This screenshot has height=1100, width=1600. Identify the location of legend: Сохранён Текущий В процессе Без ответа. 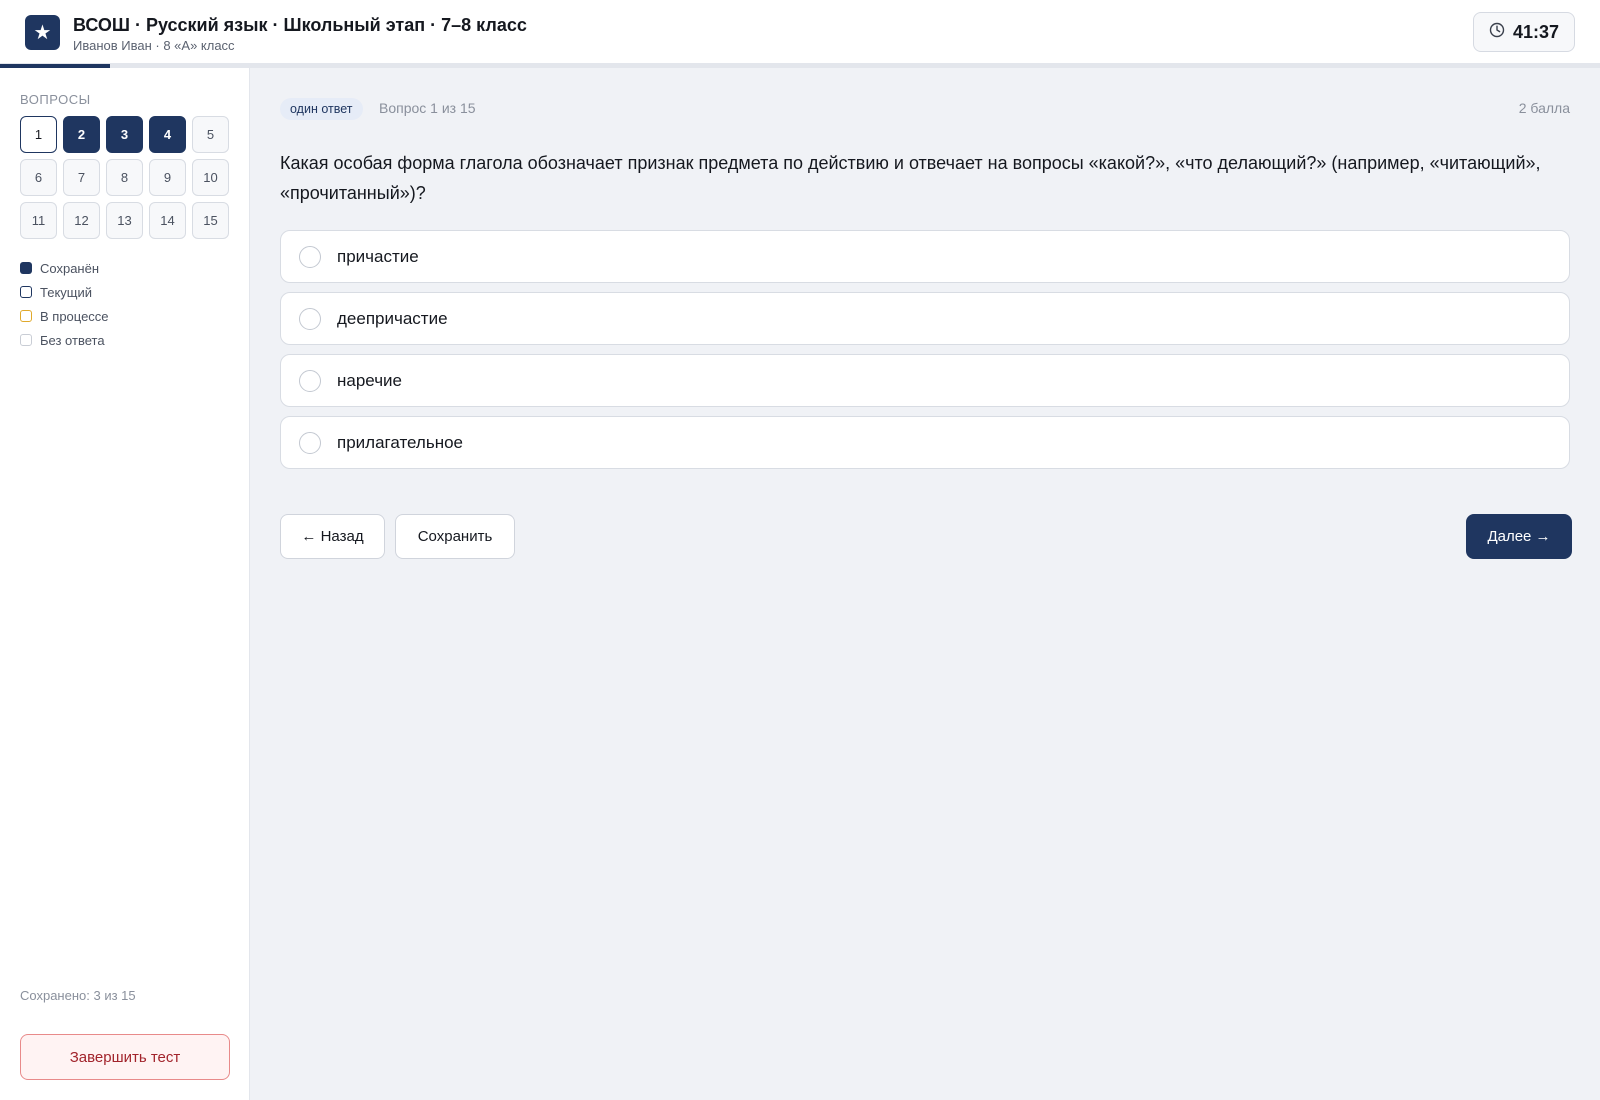
(64, 304).